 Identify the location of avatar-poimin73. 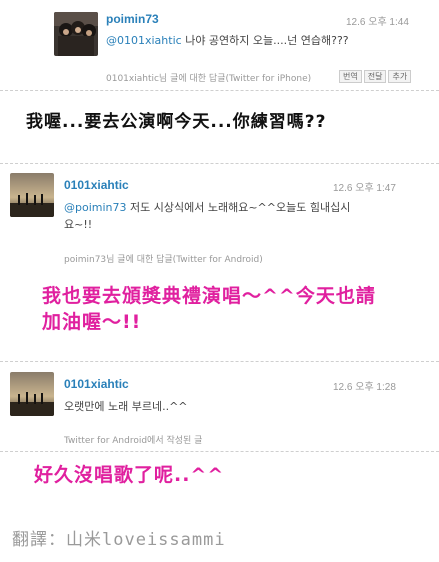
(76, 34).